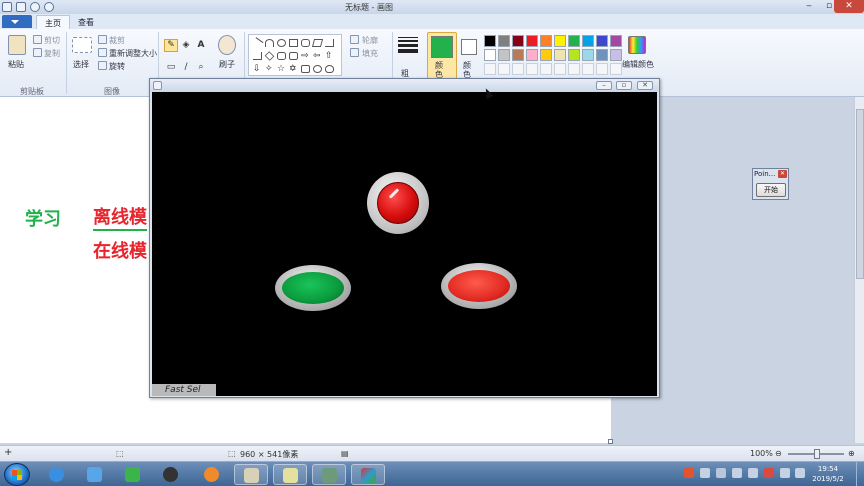 The width and height of the screenshot is (864, 486). Describe the element at coordinates (52, 53) in the screenshot. I see `copy-button: 复制` at that location.